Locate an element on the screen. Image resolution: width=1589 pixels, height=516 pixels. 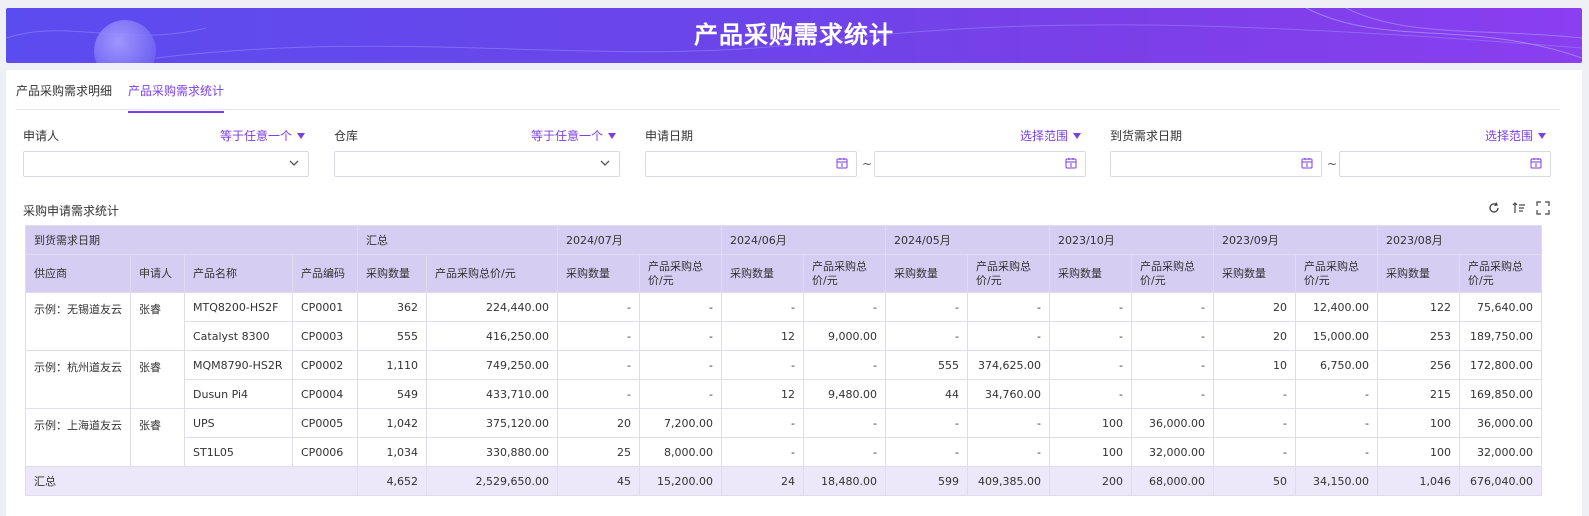
tab-statistics: 产品采购需求统计 is located at coordinates (176, 97).